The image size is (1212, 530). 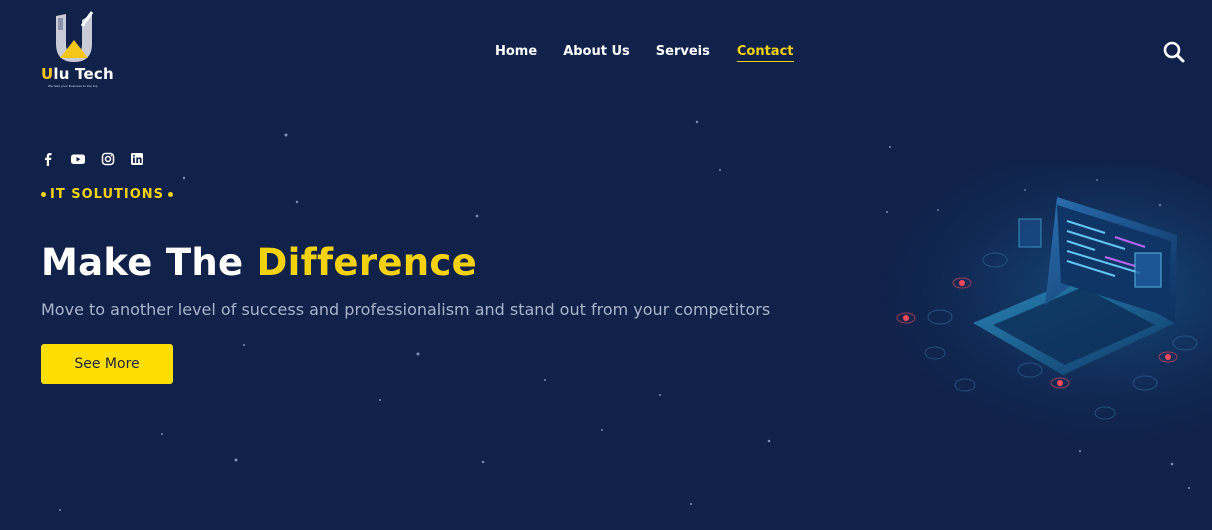 What do you see at coordinates (108, 158) in the screenshot?
I see `instagram-icon` at bounding box center [108, 158].